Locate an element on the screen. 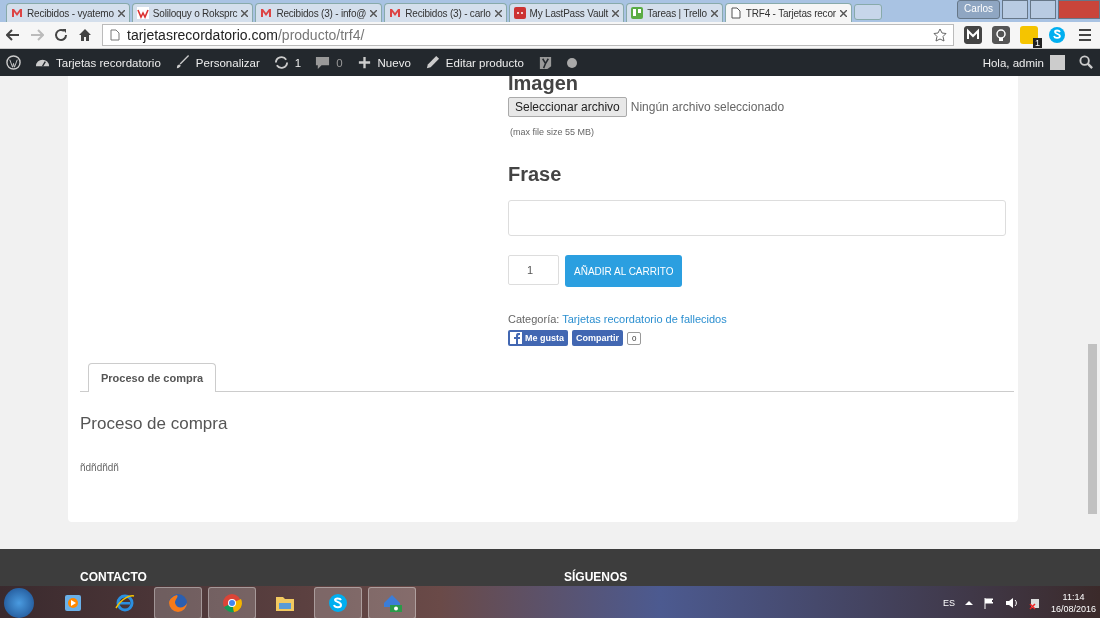 The height and width of the screenshot is (618, 1100). w-logo-icon is located at coordinates (142, 13).